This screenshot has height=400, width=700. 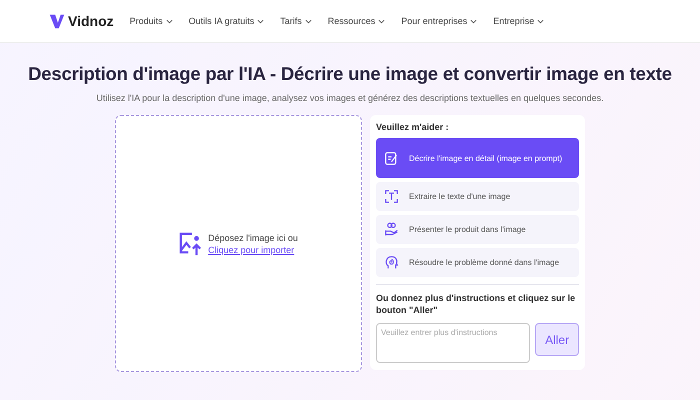 I want to click on edit-note-icon, so click(x=391, y=158).